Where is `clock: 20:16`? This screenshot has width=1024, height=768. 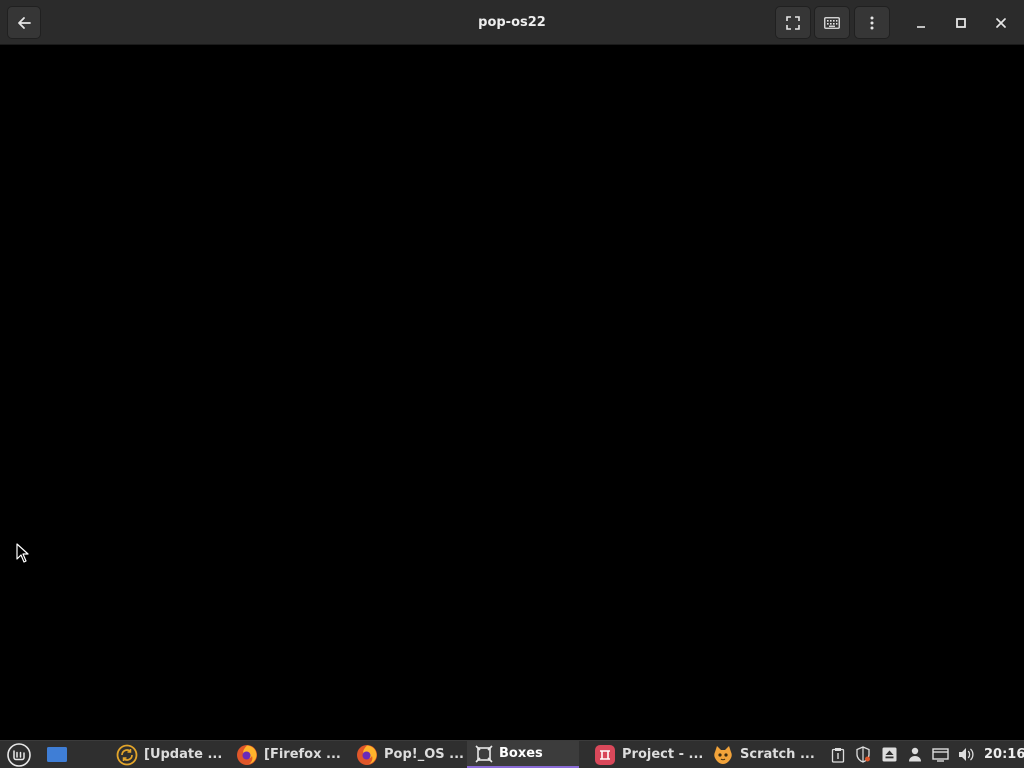 clock: 20:16 is located at coordinates (1004, 754).